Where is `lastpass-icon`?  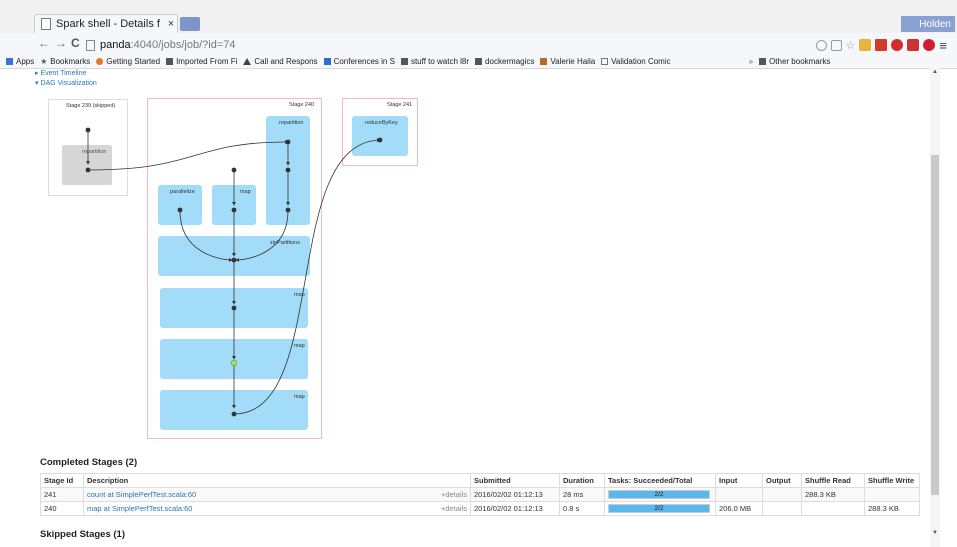 lastpass-icon is located at coordinates (913, 45).